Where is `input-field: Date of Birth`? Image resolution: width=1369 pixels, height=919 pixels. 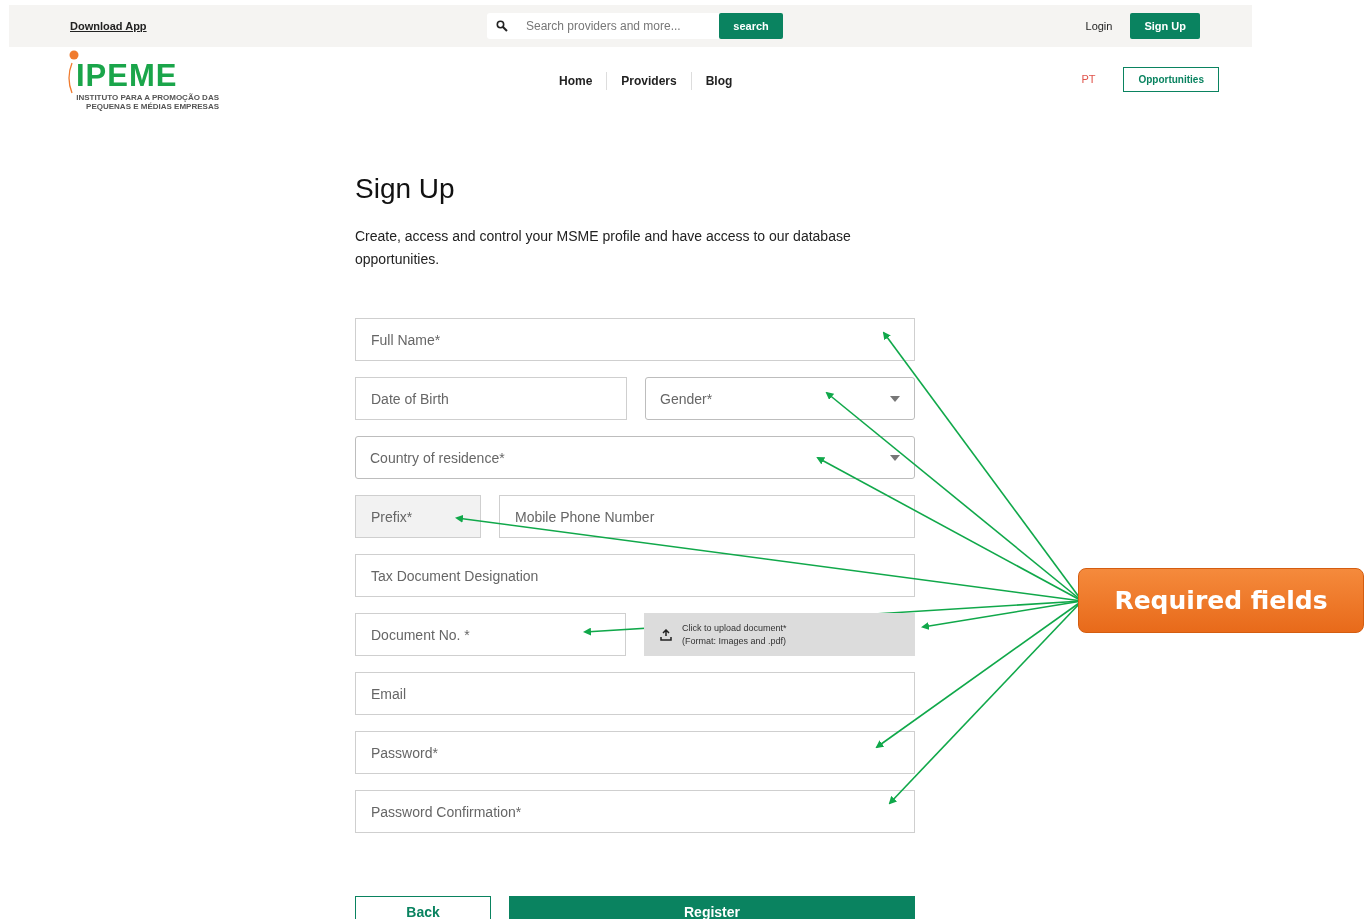 input-field: Date of Birth is located at coordinates (491, 398).